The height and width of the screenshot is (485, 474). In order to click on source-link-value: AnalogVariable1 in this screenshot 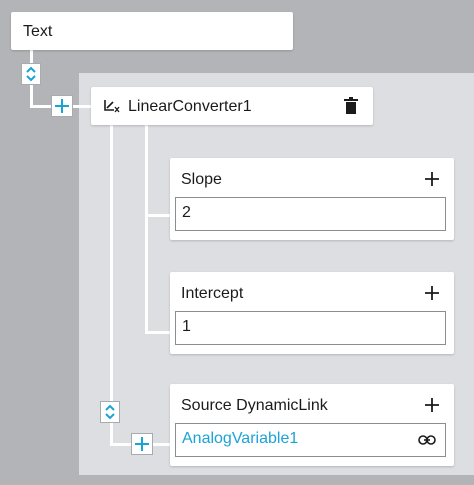, I will do `click(240, 438)`.